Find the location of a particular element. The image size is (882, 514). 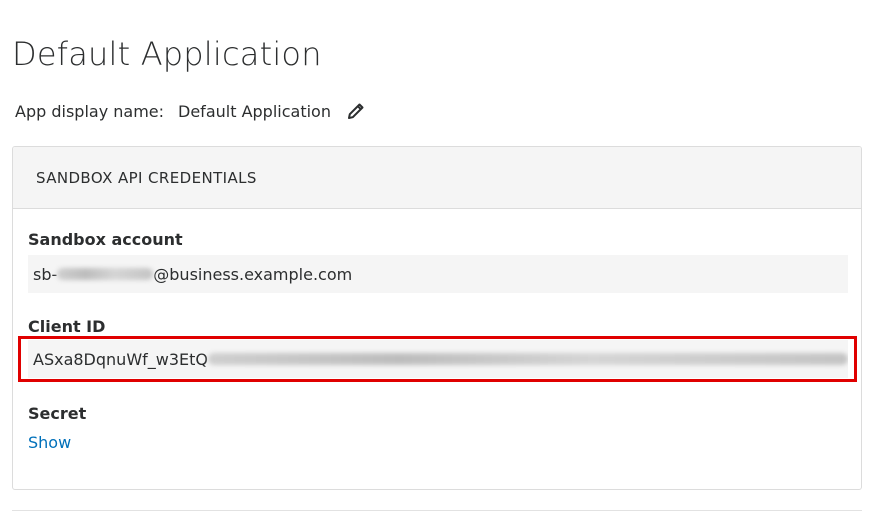

bottom-divider is located at coordinates (437, 510).